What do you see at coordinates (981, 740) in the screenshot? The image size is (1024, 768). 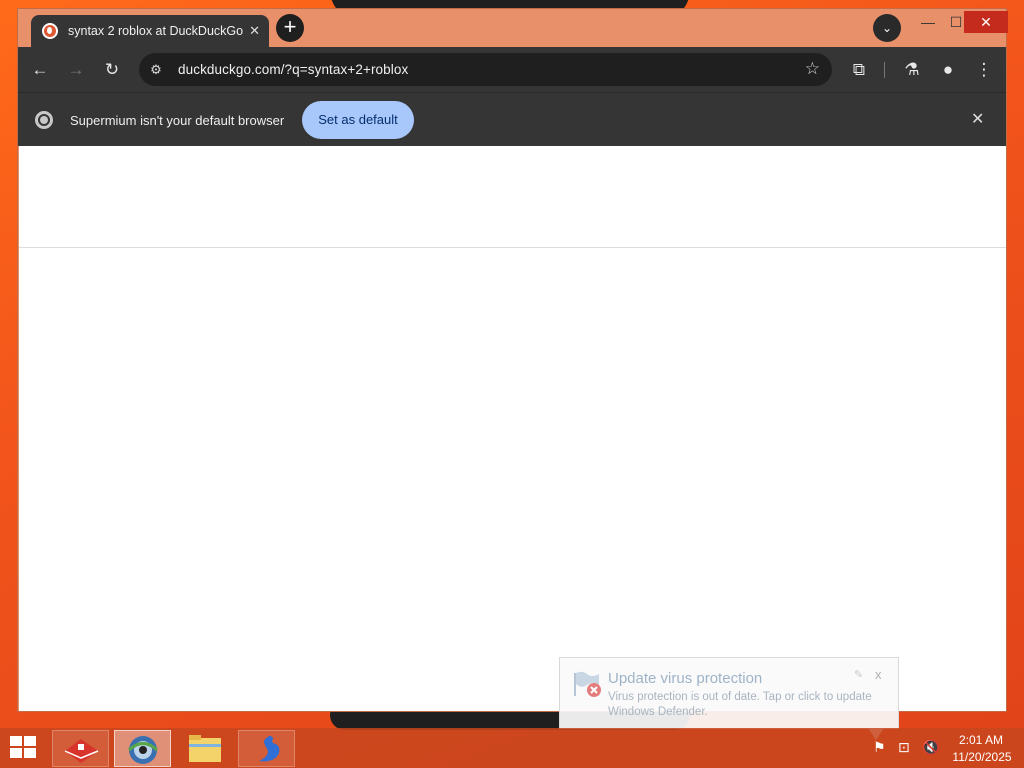 I see `clock-time: 2:01 AM` at bounding box center [981, 740].